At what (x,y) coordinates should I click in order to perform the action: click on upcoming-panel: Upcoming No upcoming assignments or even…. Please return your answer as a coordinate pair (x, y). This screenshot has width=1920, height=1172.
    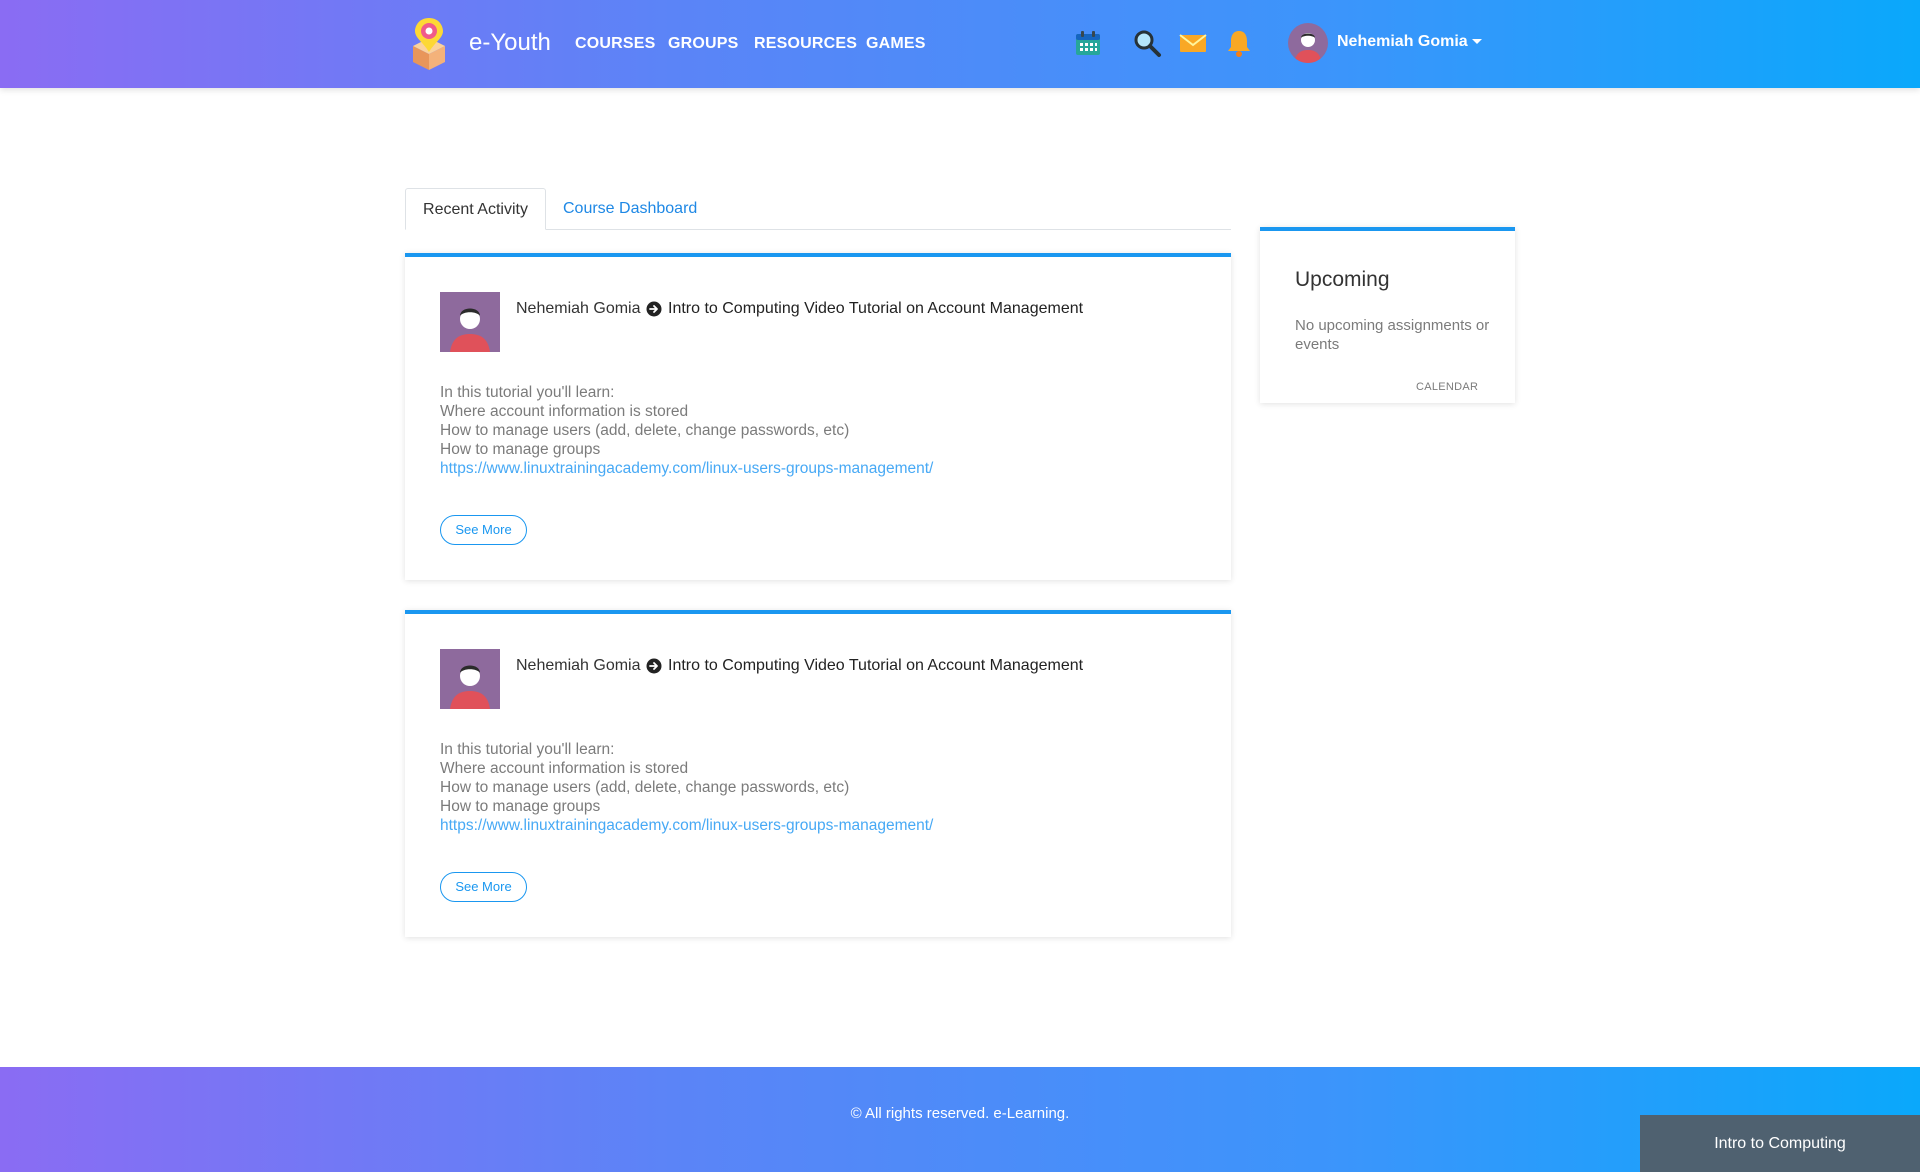
    Looking at the image, I should click on (1387, 315).